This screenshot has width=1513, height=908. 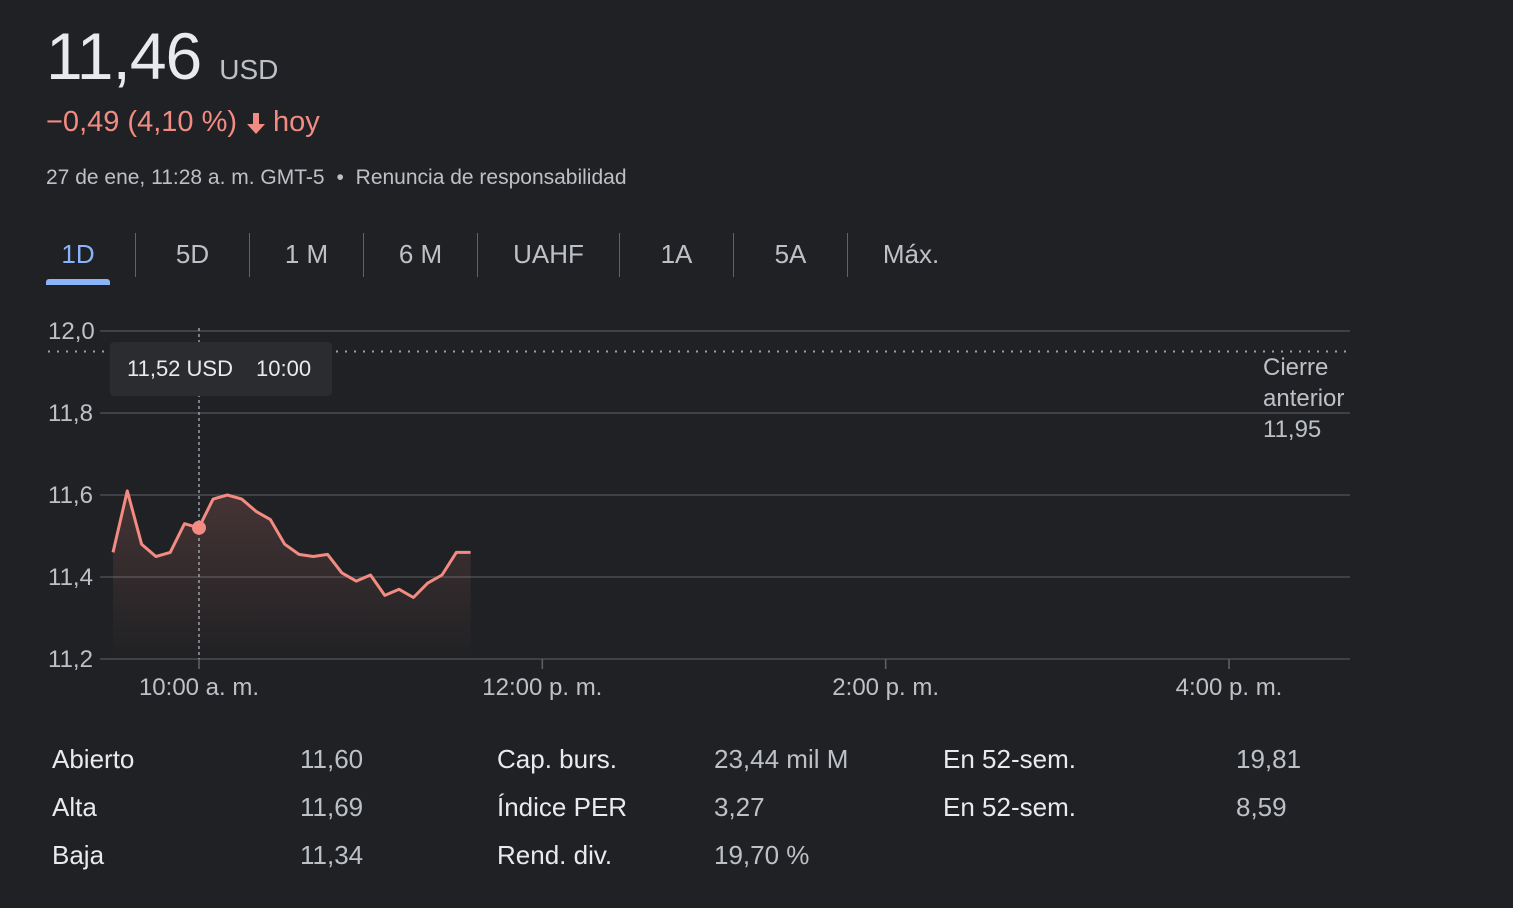 I want to click on stat-value-low: 11,34, so click(x=332, y=855).